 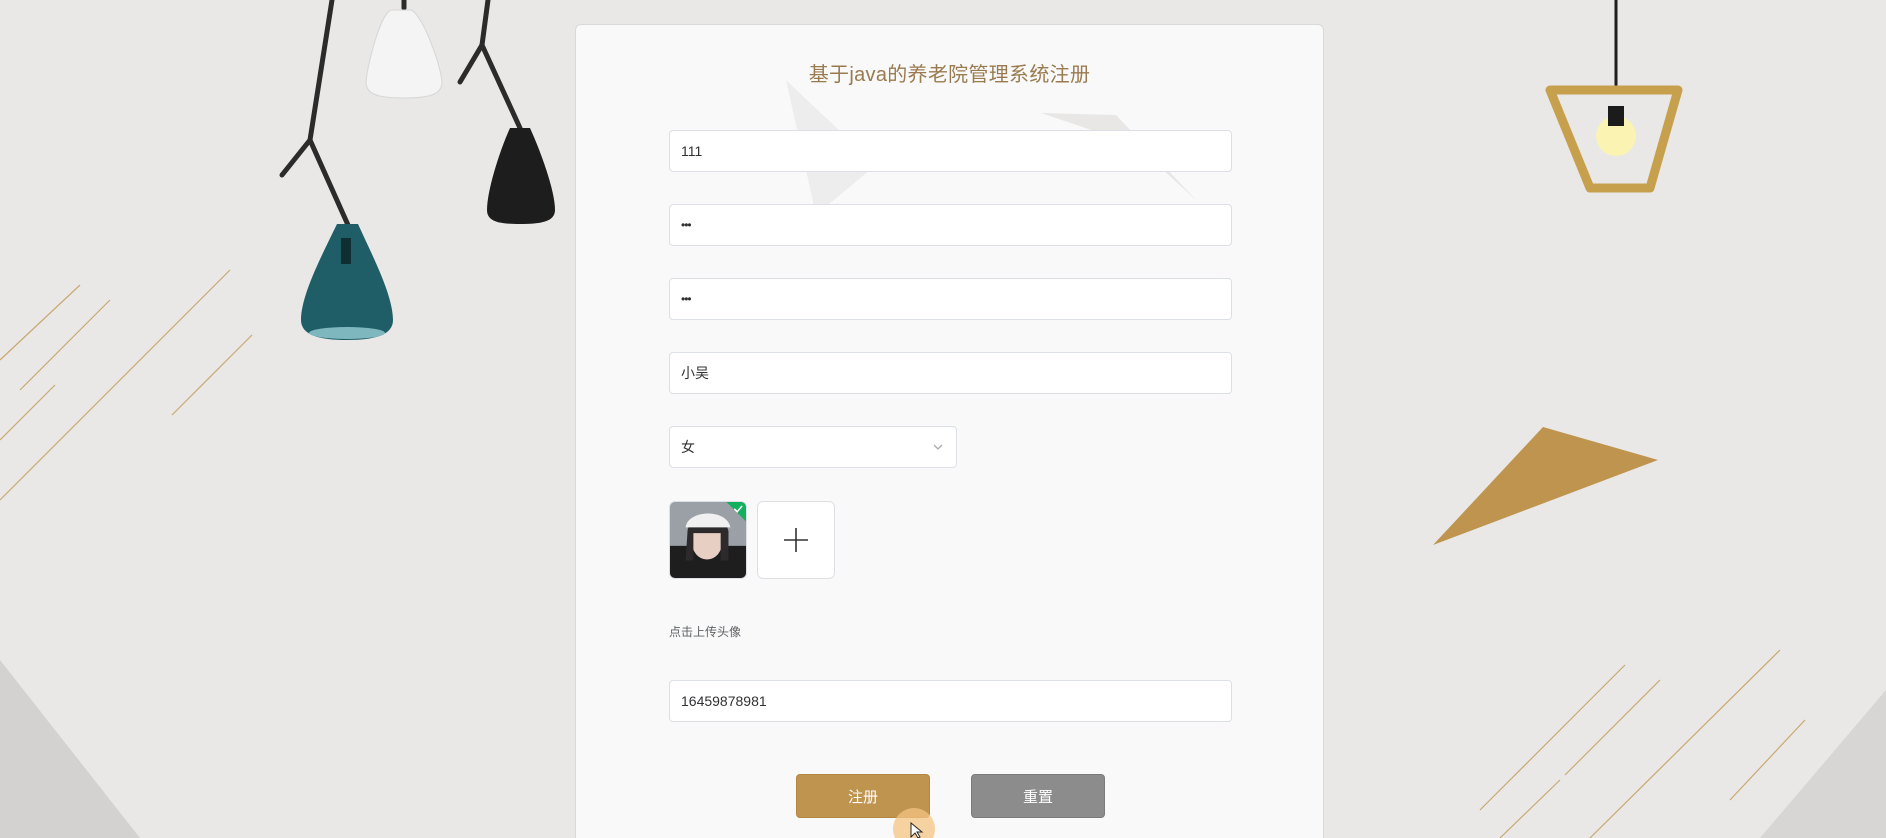 I want to click on account-value: 111, so click(x=692, y=151).